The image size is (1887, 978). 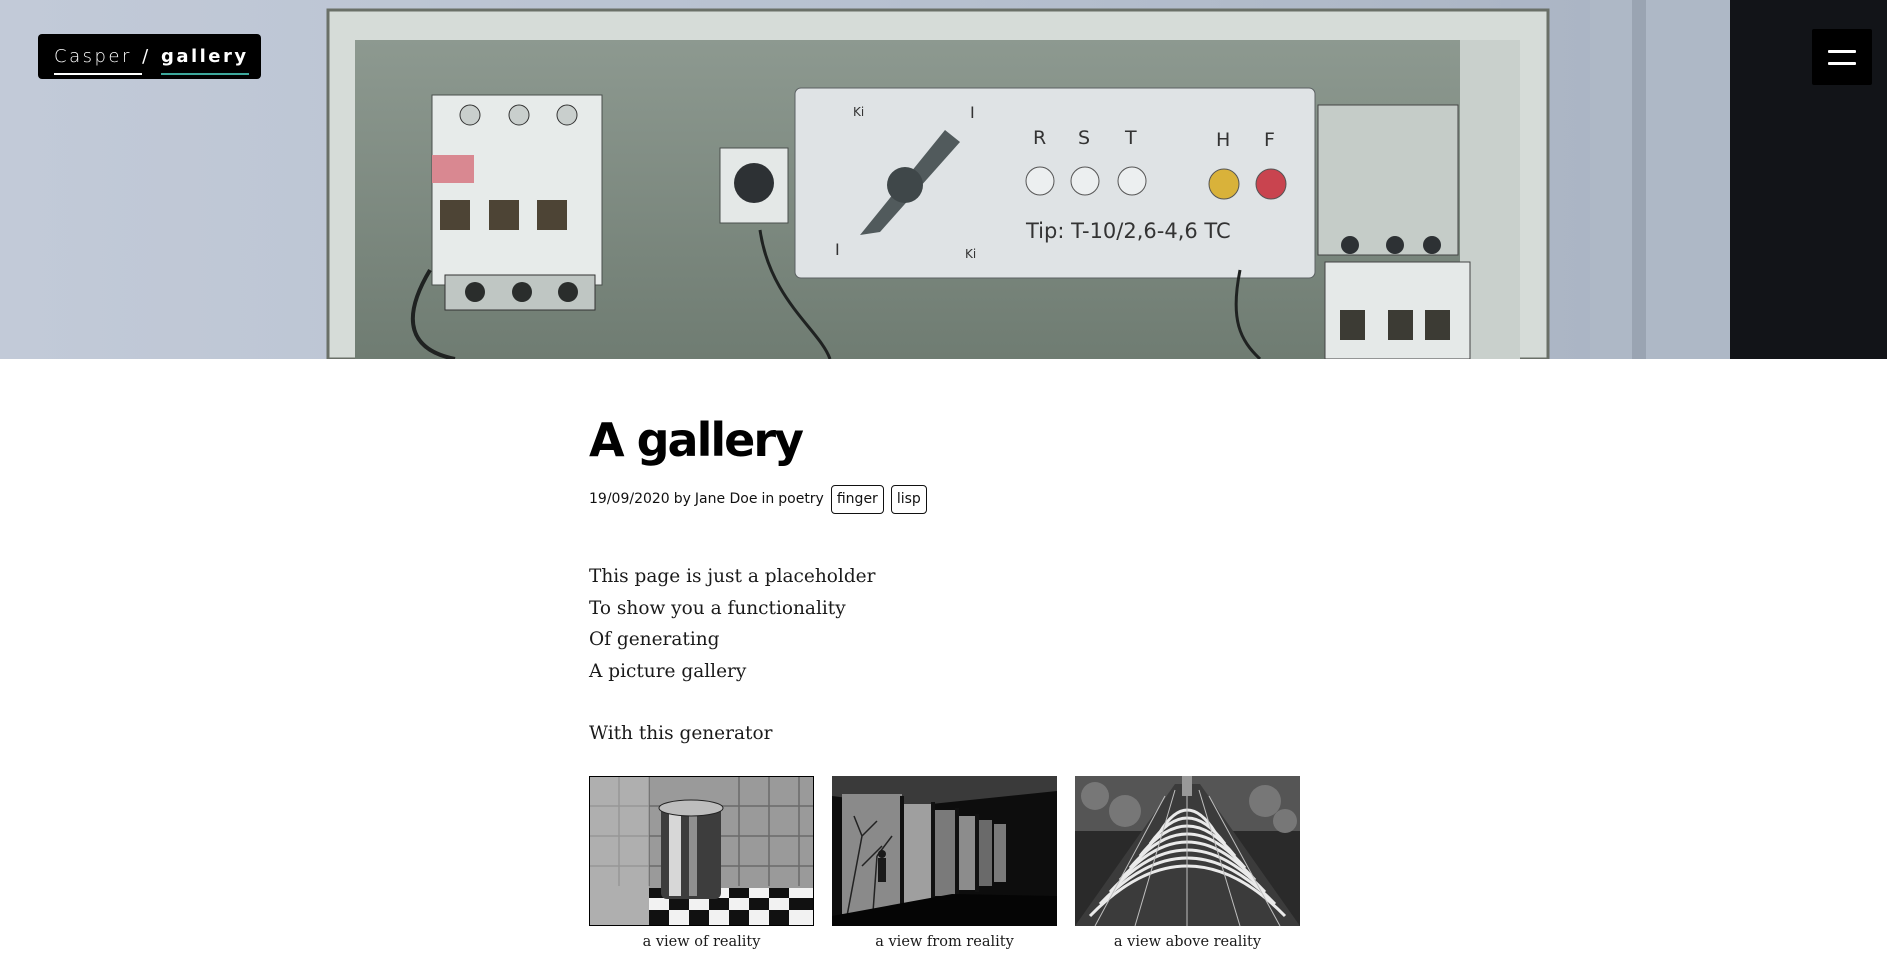 What do you see at coordinates (629, 499) in the screenshot?
I see `post-date: 19/09/2020` at bounding box center [629, 499].